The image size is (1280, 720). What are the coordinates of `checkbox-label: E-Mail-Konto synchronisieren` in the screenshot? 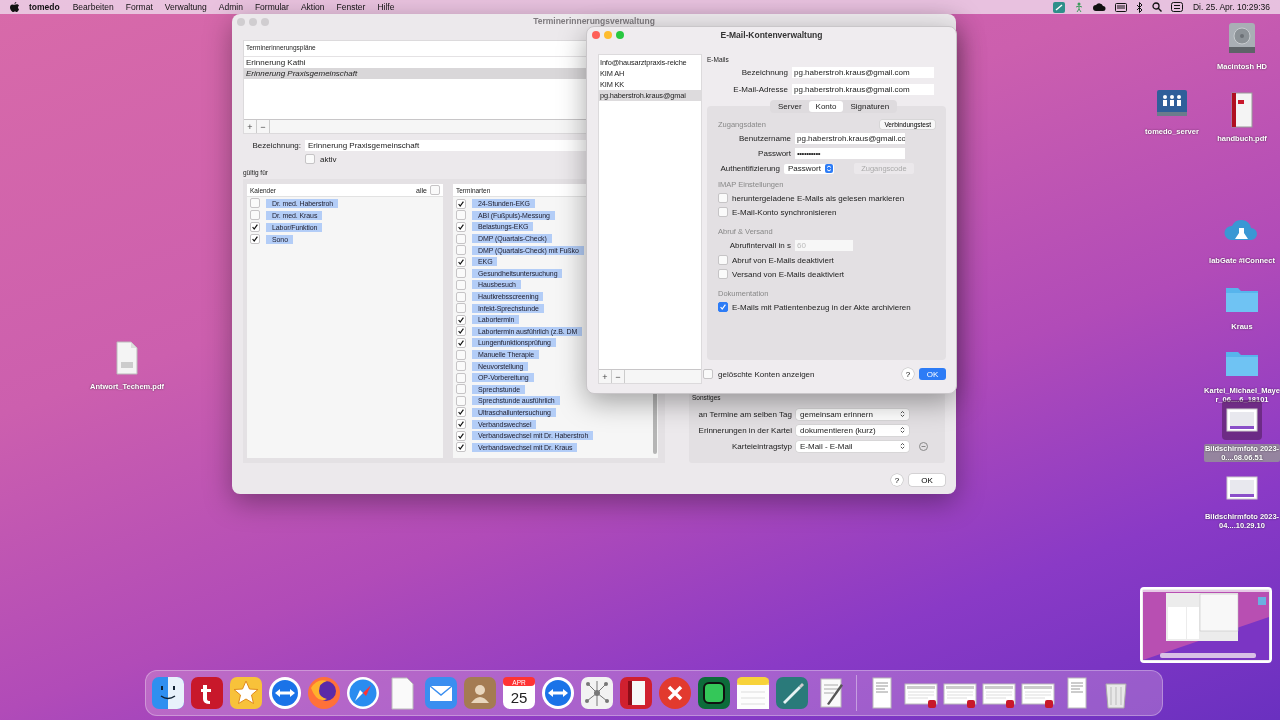 It's located at (784, 212).